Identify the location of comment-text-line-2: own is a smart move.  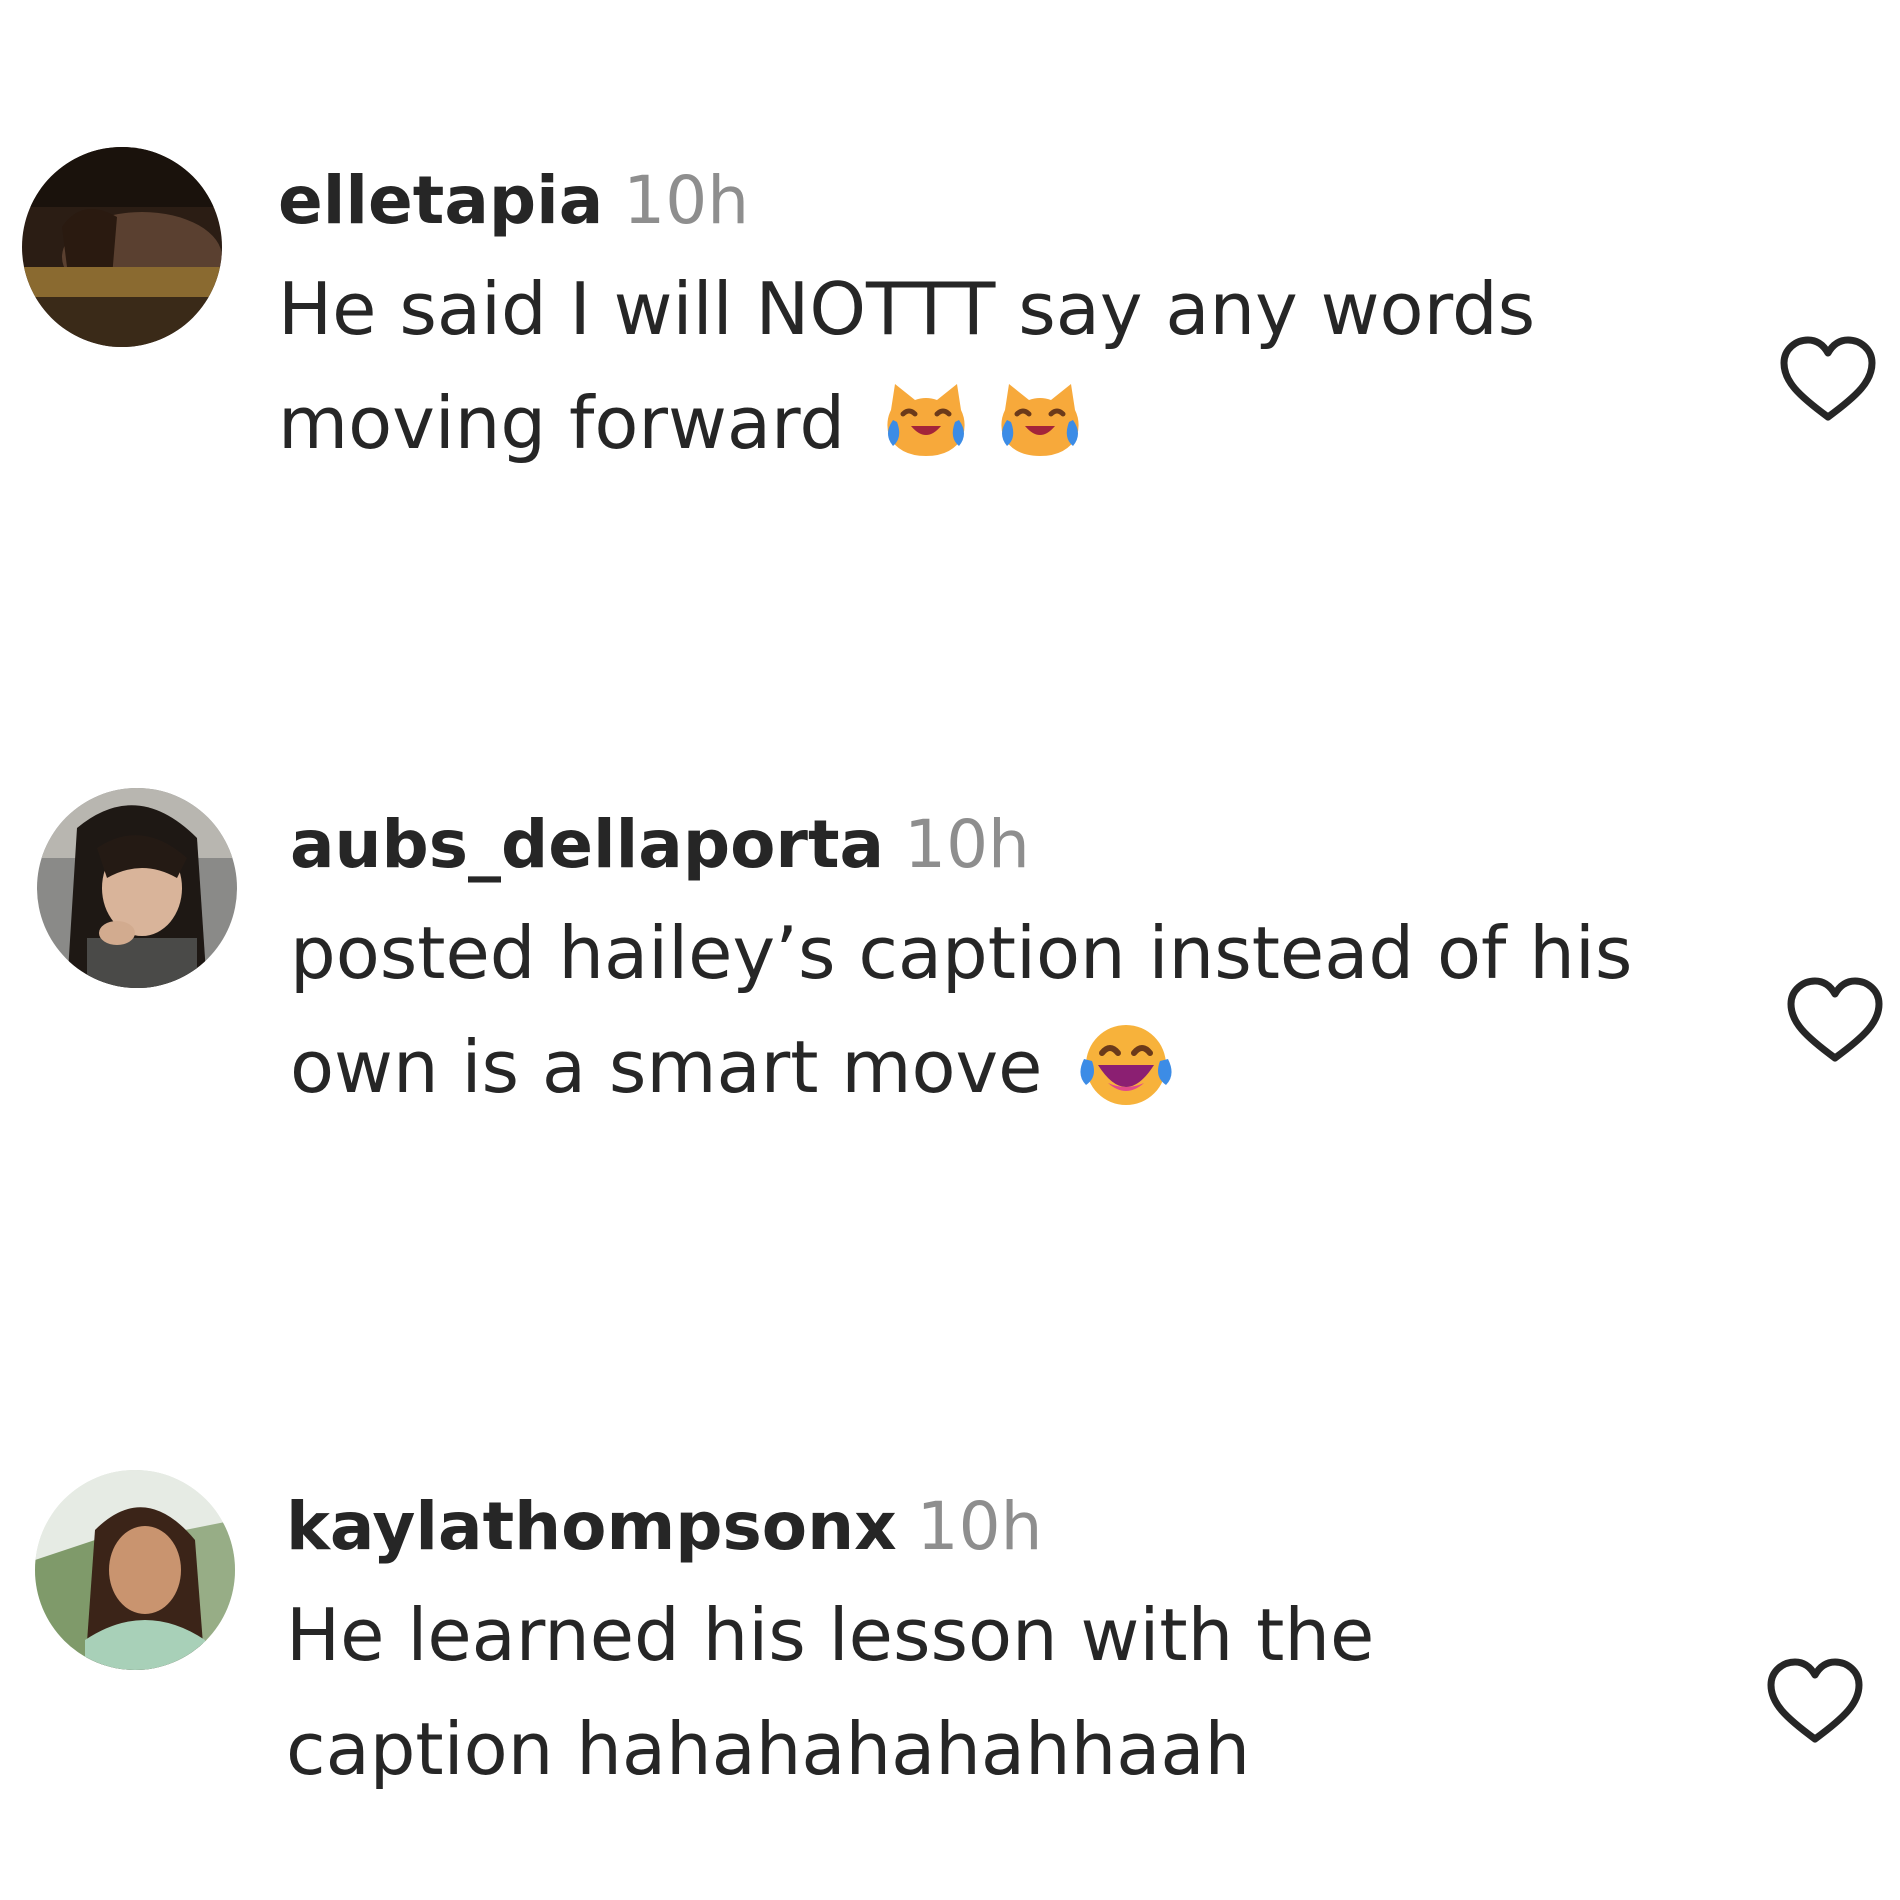
(1040, 1067).